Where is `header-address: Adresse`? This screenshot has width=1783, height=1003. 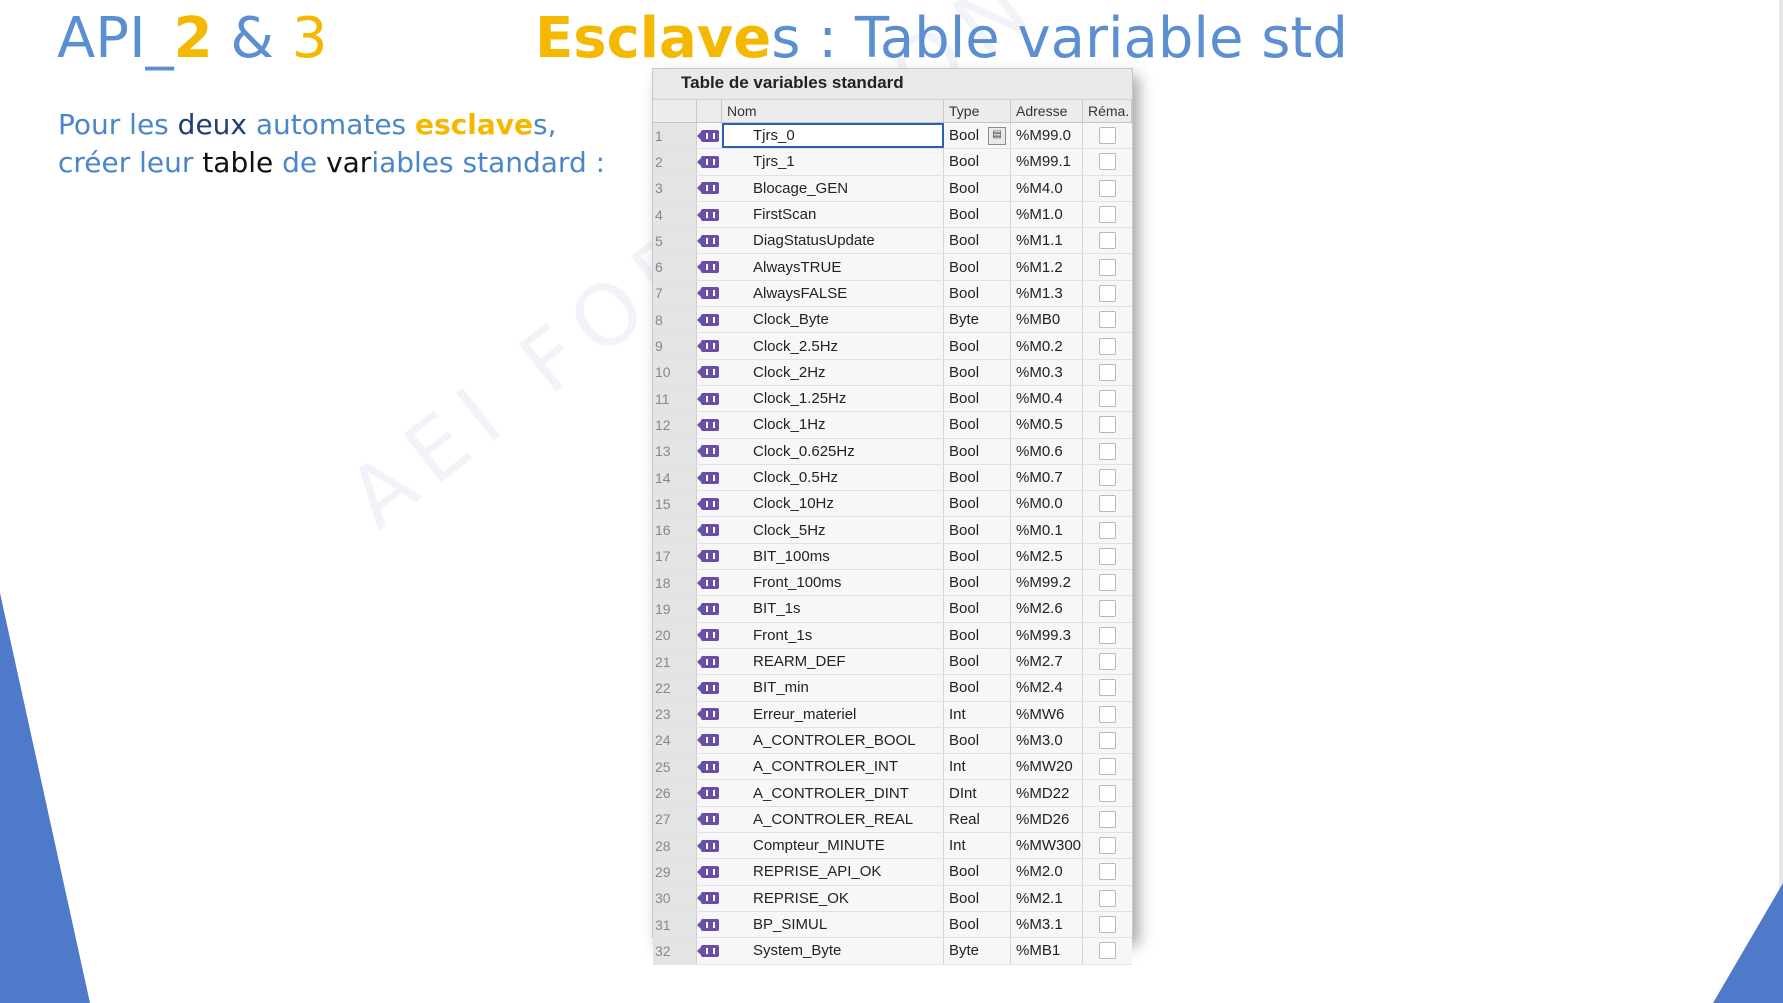 header-address: Adresse is located at coordinates (1047, 111).